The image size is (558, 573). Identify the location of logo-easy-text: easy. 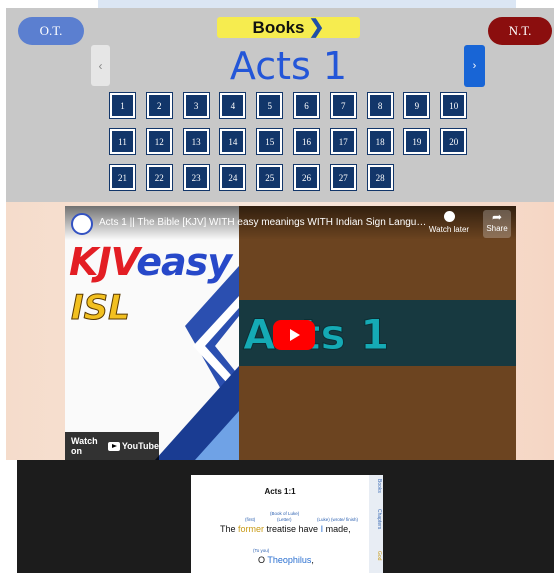
(184, 262).